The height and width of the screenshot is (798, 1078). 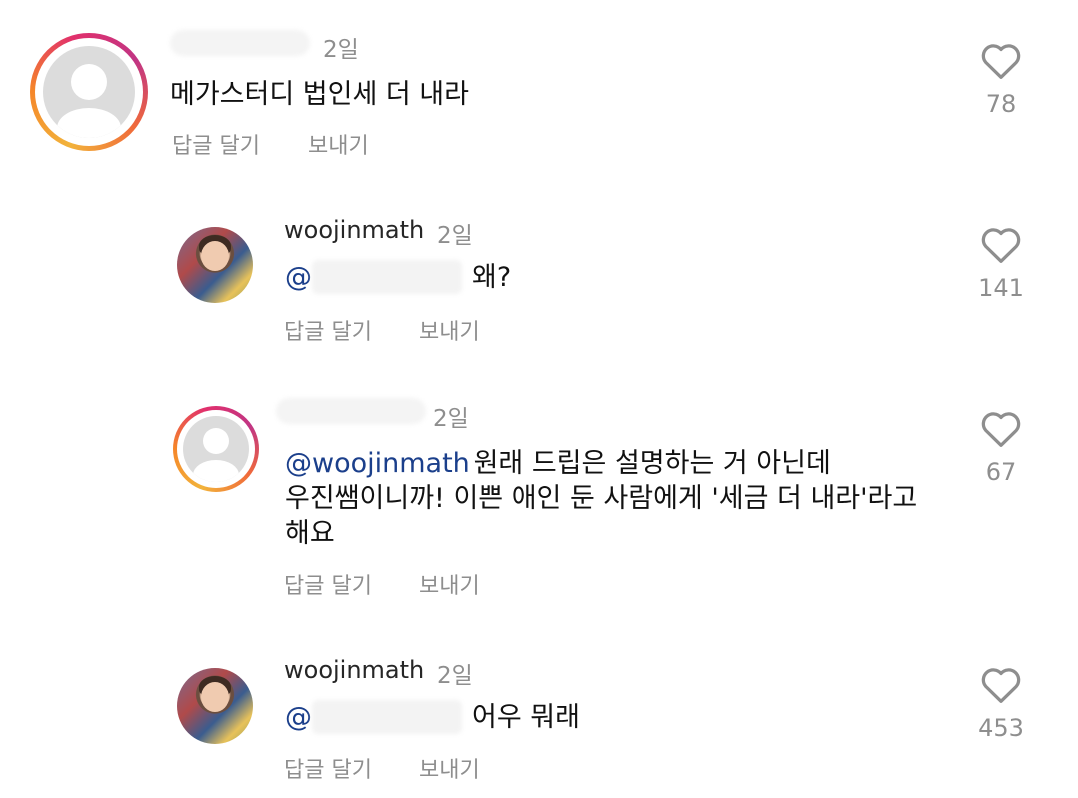 I want to click on like-count: 141, so click(x=1001, y=288).